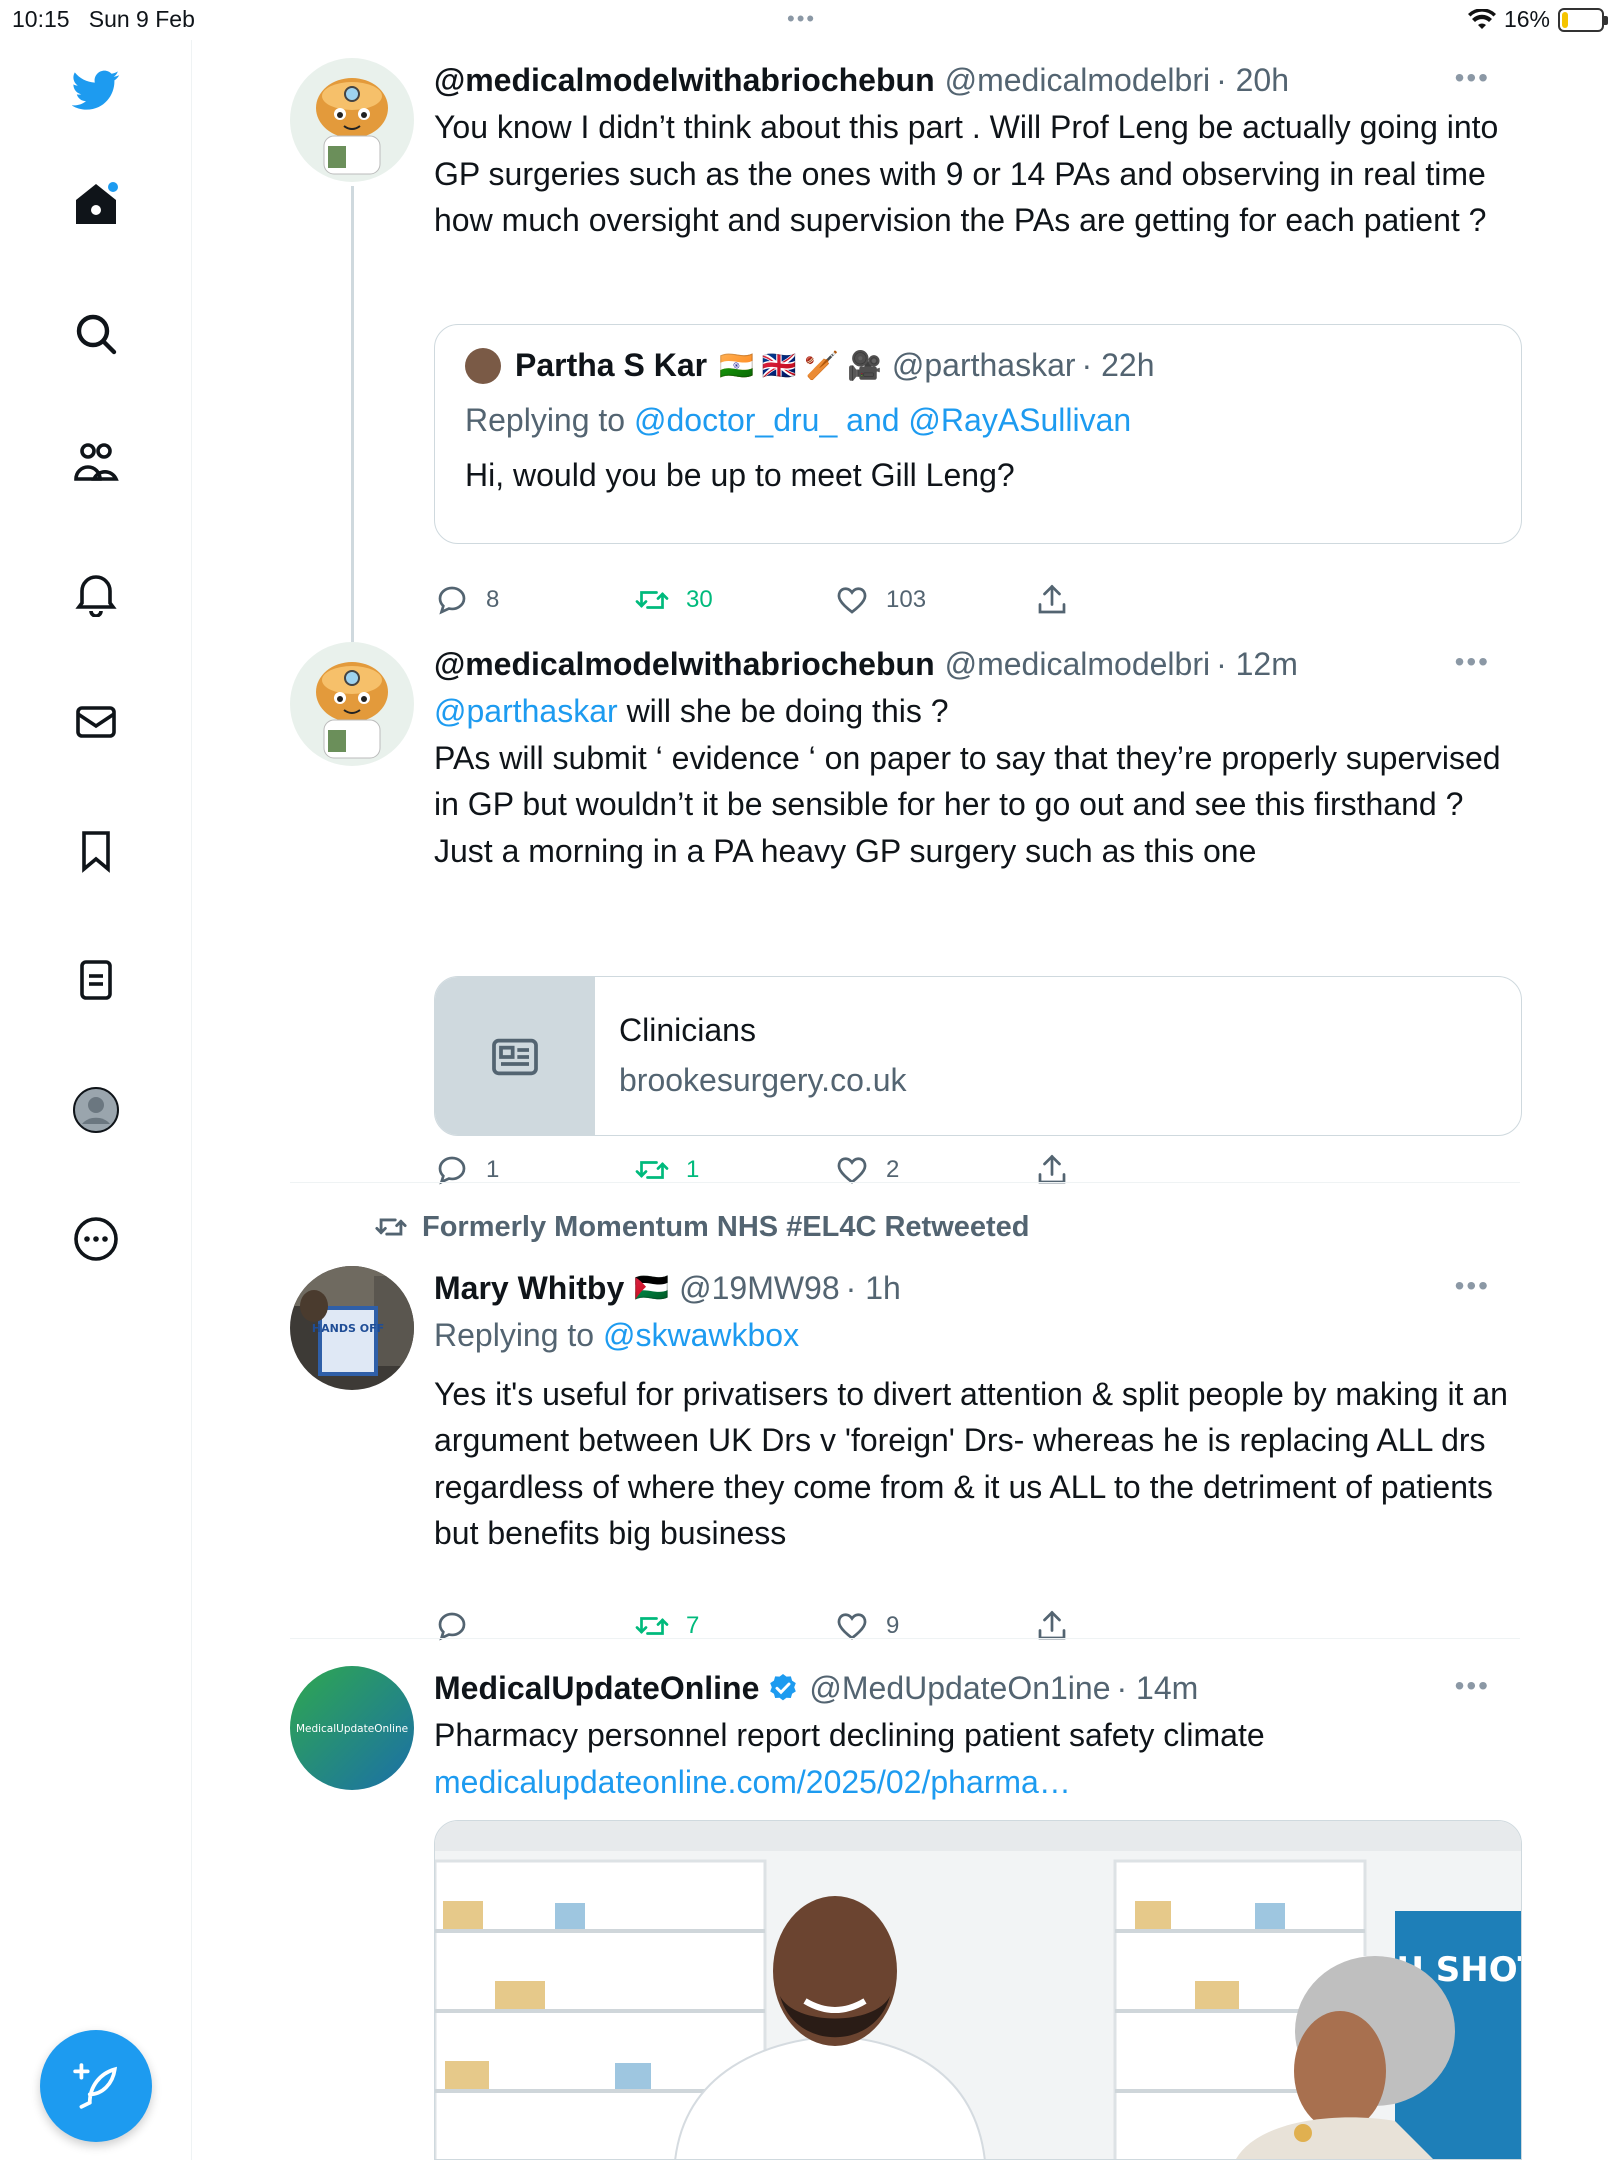 This screenshot has height=2160, width=1620. What do you see at coordinates (96, 722) in the screenshot?
I see `messages-envelope-icon` at bounding box center [96, 722].